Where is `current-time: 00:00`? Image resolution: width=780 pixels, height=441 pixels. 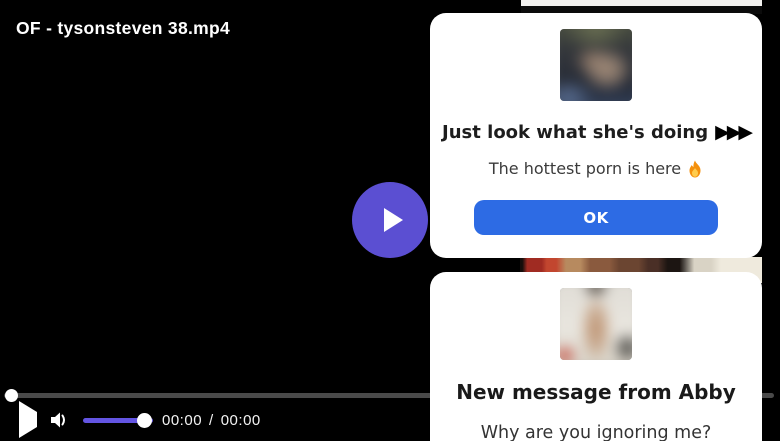 current-time: 00:00 is located at coordinates (182, 420).